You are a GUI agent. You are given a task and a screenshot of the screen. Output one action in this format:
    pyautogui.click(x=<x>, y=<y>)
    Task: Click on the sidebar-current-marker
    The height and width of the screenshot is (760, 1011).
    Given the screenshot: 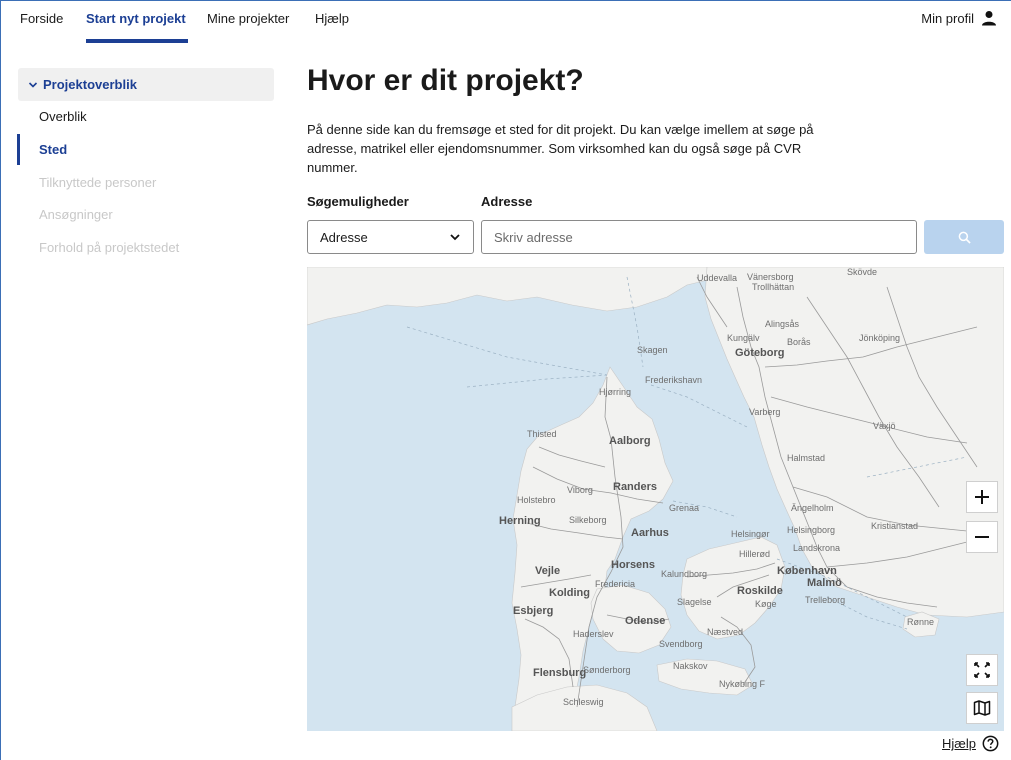 What is the action you would take?
    pyautogui.click(x=18, y=149)
    